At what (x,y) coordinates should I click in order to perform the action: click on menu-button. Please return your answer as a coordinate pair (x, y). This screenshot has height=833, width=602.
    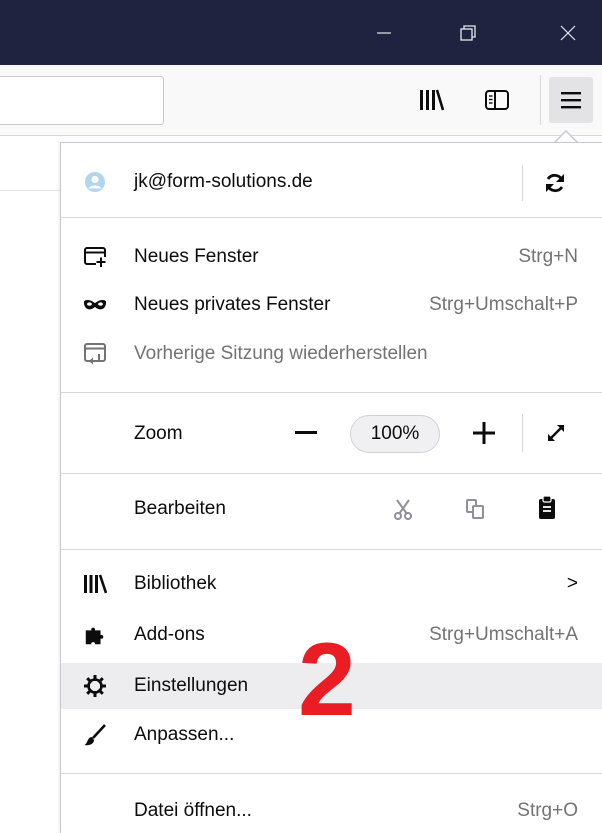
    Looking at the image, I should click on (571, 100).